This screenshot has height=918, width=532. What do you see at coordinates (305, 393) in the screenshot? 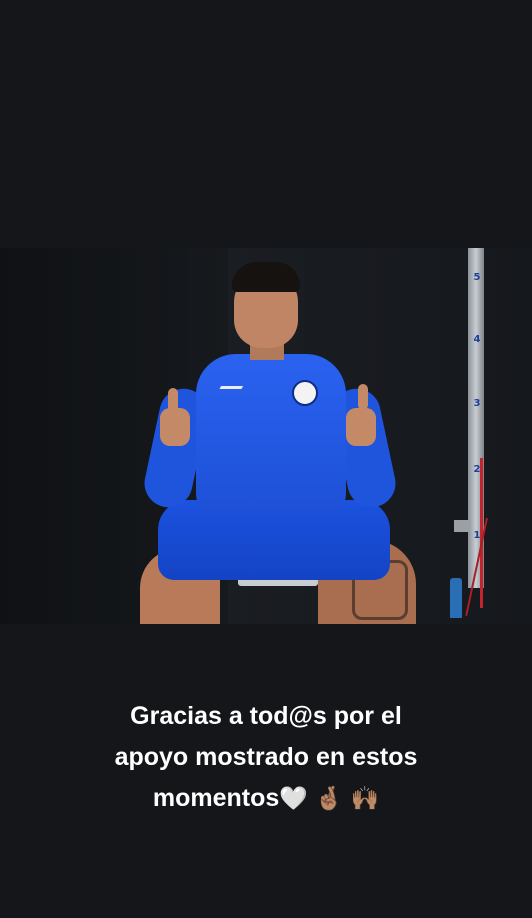
I see `club-crest-icon` at bounding box center [305, 393].